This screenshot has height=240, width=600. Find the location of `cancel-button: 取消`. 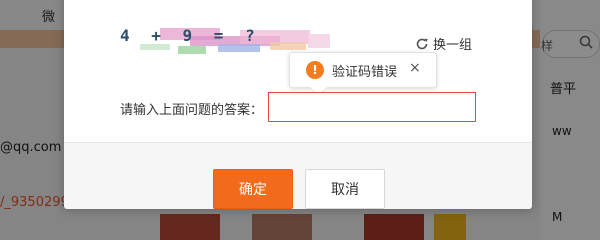

cancel-button: 取消 is located at coordinates (345, 189).